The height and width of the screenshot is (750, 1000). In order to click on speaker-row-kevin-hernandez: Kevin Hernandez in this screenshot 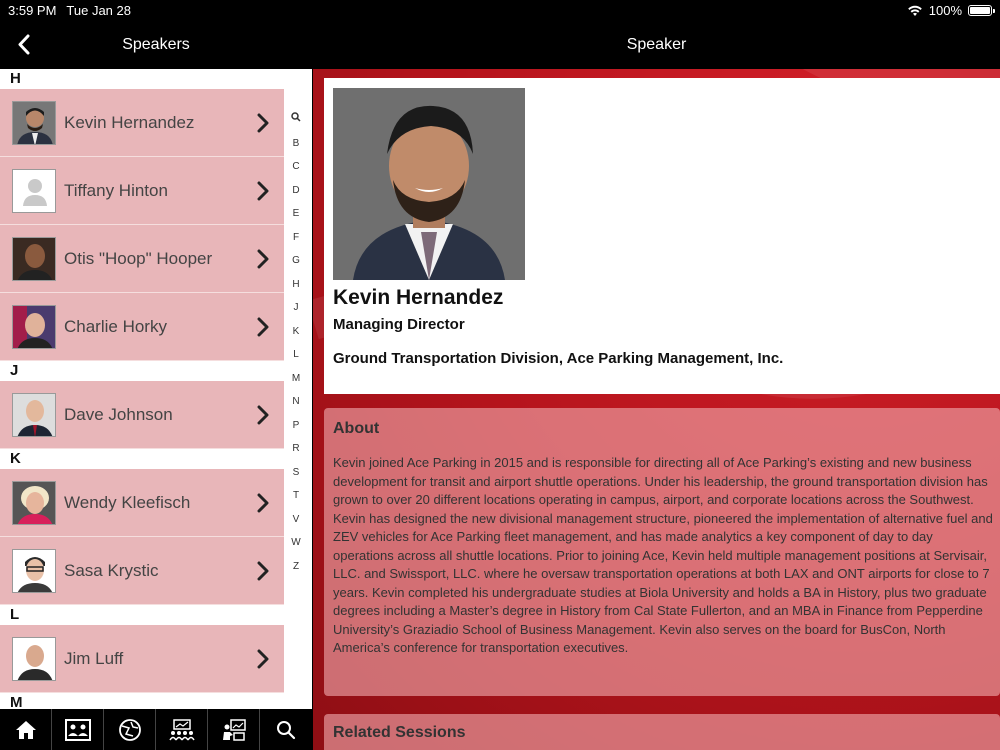, I will do `click(142, 123)`.